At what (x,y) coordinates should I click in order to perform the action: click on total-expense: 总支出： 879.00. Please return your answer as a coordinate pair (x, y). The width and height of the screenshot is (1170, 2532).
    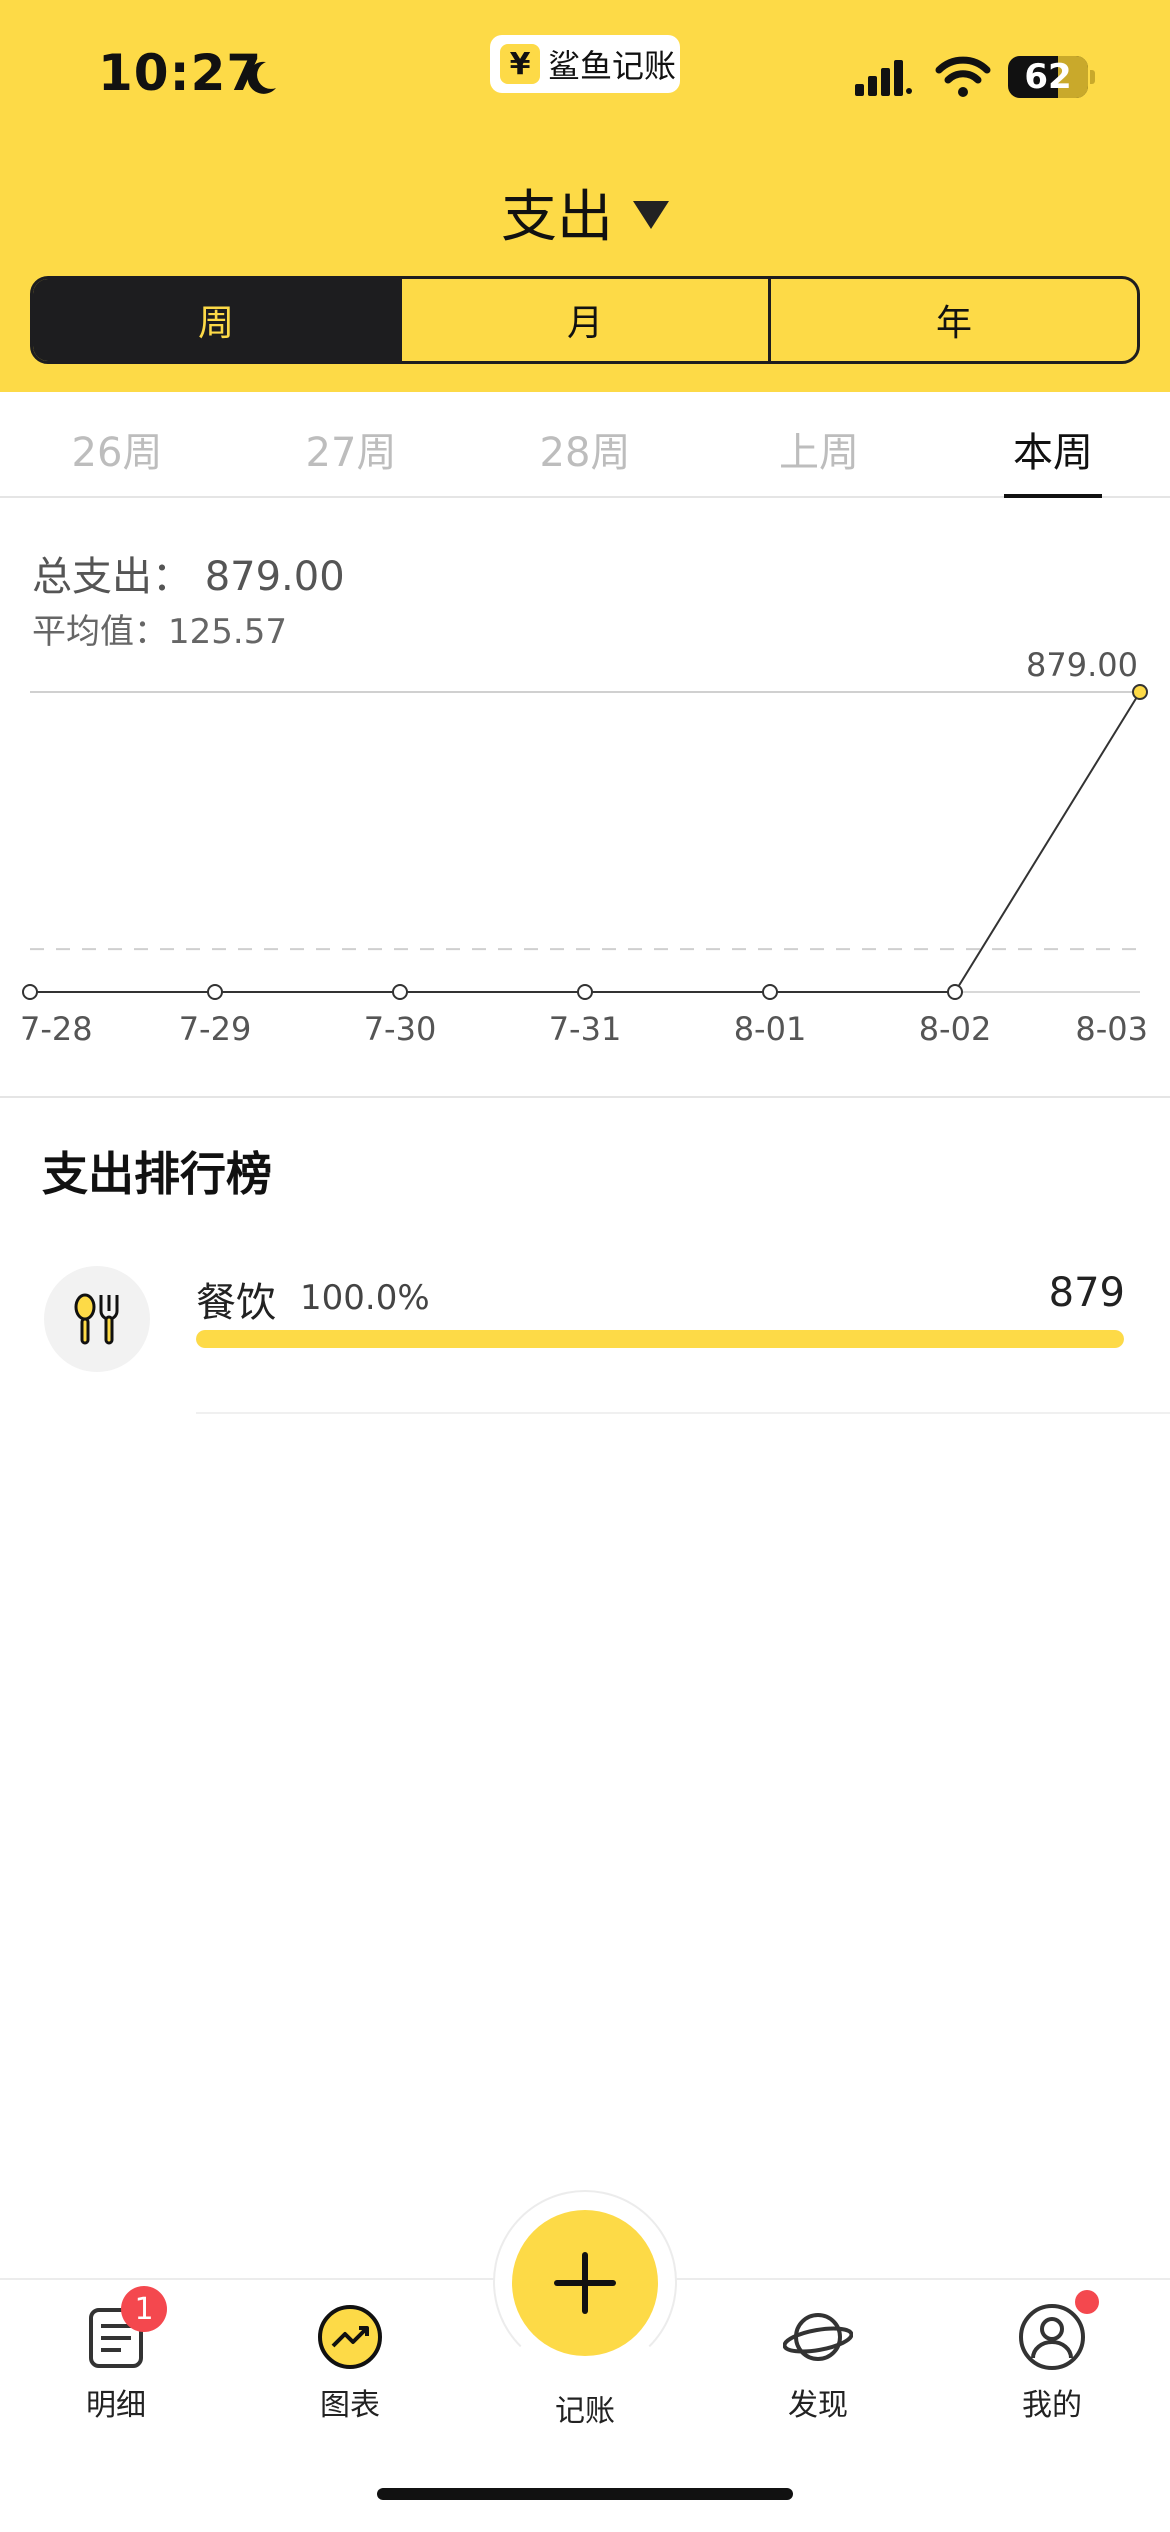
    Looking at the image, I should click on (188, 577).